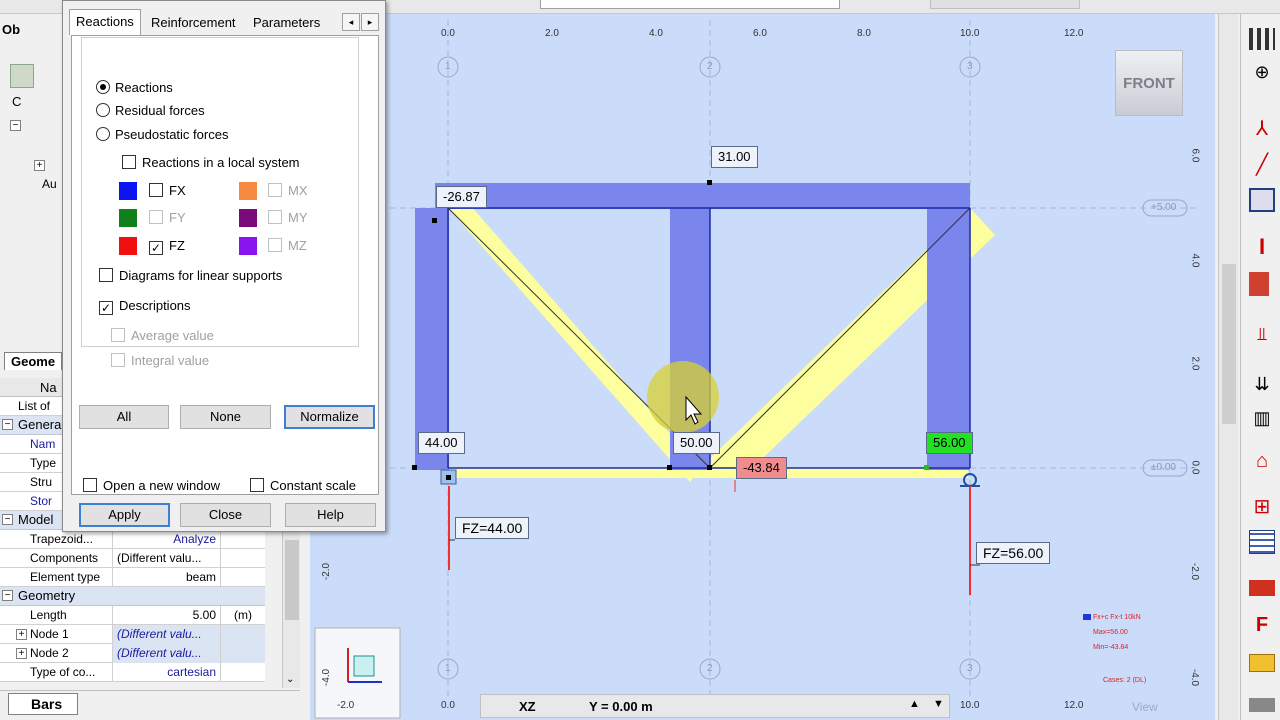 The width and height of the screenshot is (1280, 720). I want to click on tick-top: 6.0, so click(760, 33).